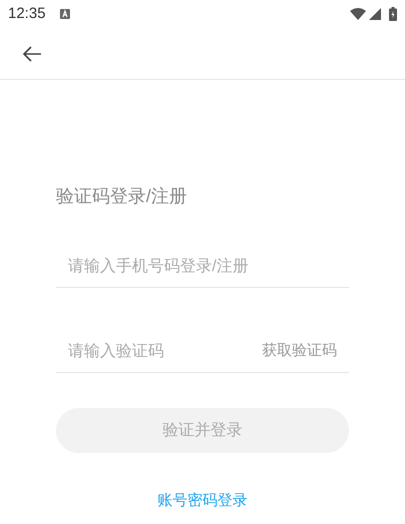  I want to click on phone-input-field: 请输入手机号码登录/注册, so click(202, 267).